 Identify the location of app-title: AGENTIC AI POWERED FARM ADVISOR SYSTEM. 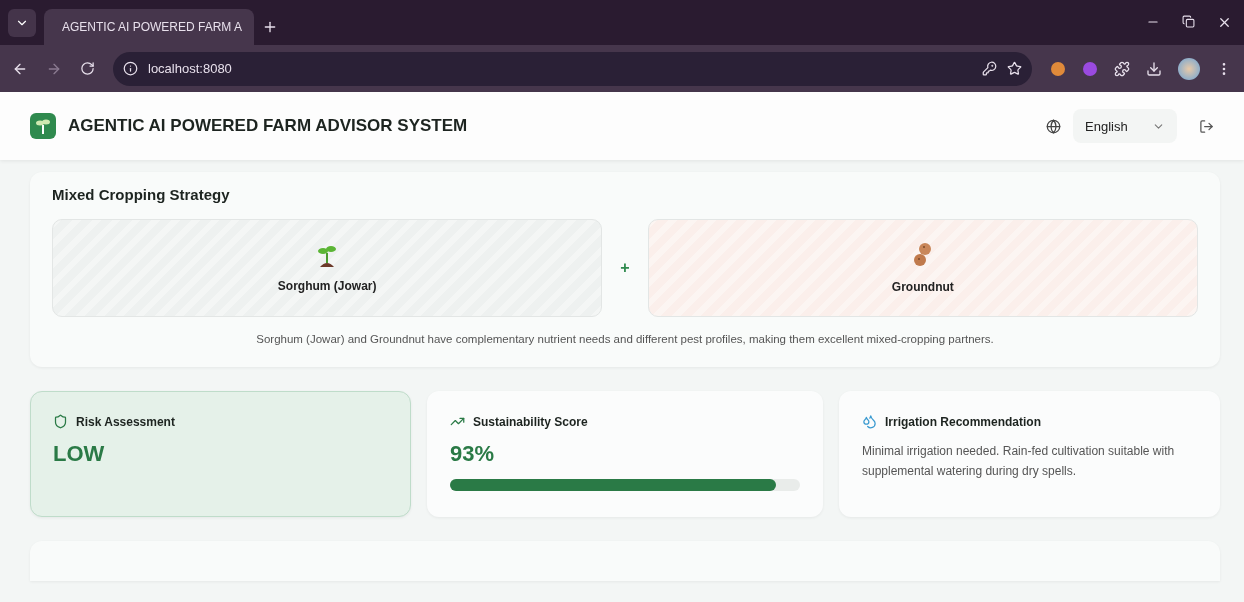
(268, 126).